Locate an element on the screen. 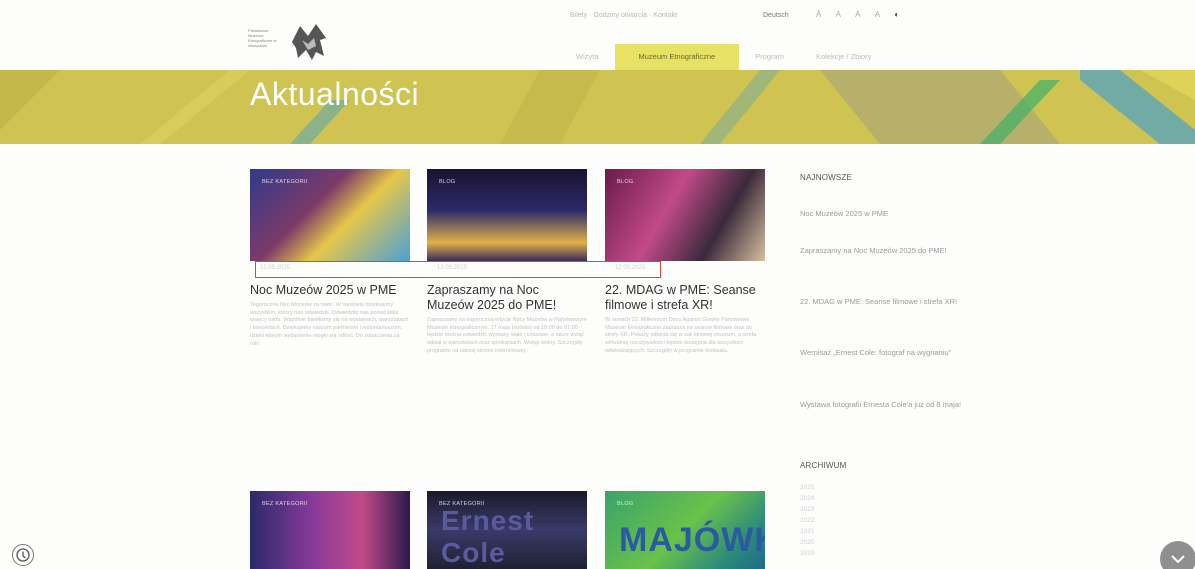  nav-item-program: Program is located at coordinates (769, 57).